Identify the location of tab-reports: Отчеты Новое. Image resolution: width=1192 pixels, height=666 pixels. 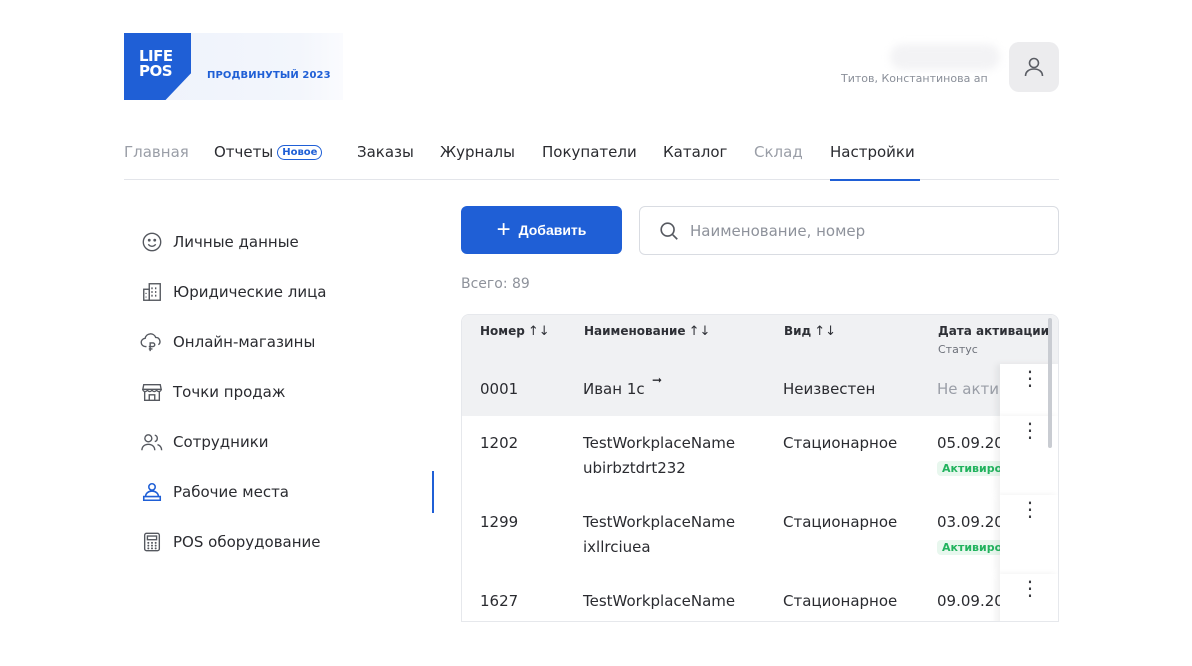
(268, 160).